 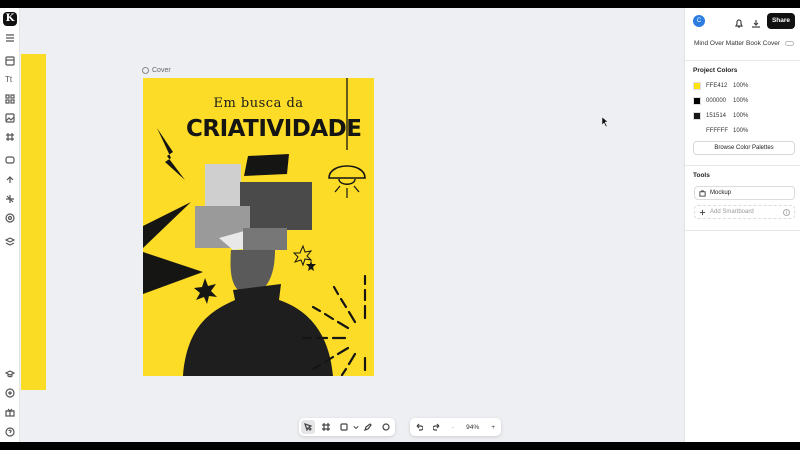 What do you see at coordinates (721, 193) in the screenshot?
I see `mockup-label: Mockup` at bounding box center [721, 193].